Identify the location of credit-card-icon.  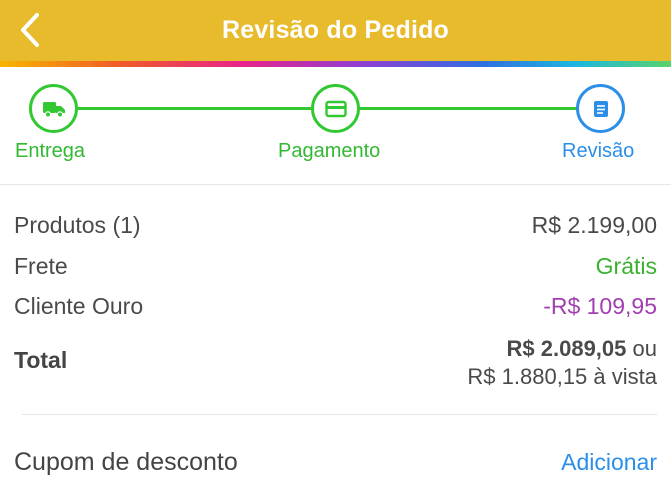
(335, 108).